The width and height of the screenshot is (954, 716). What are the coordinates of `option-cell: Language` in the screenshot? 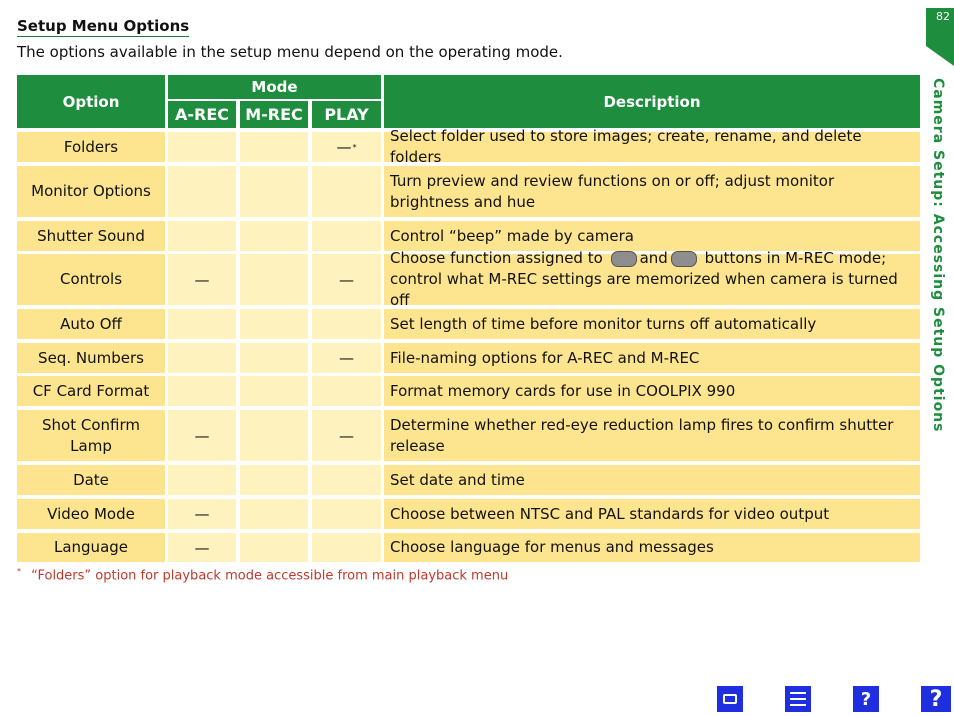 It's located at (91, 547).